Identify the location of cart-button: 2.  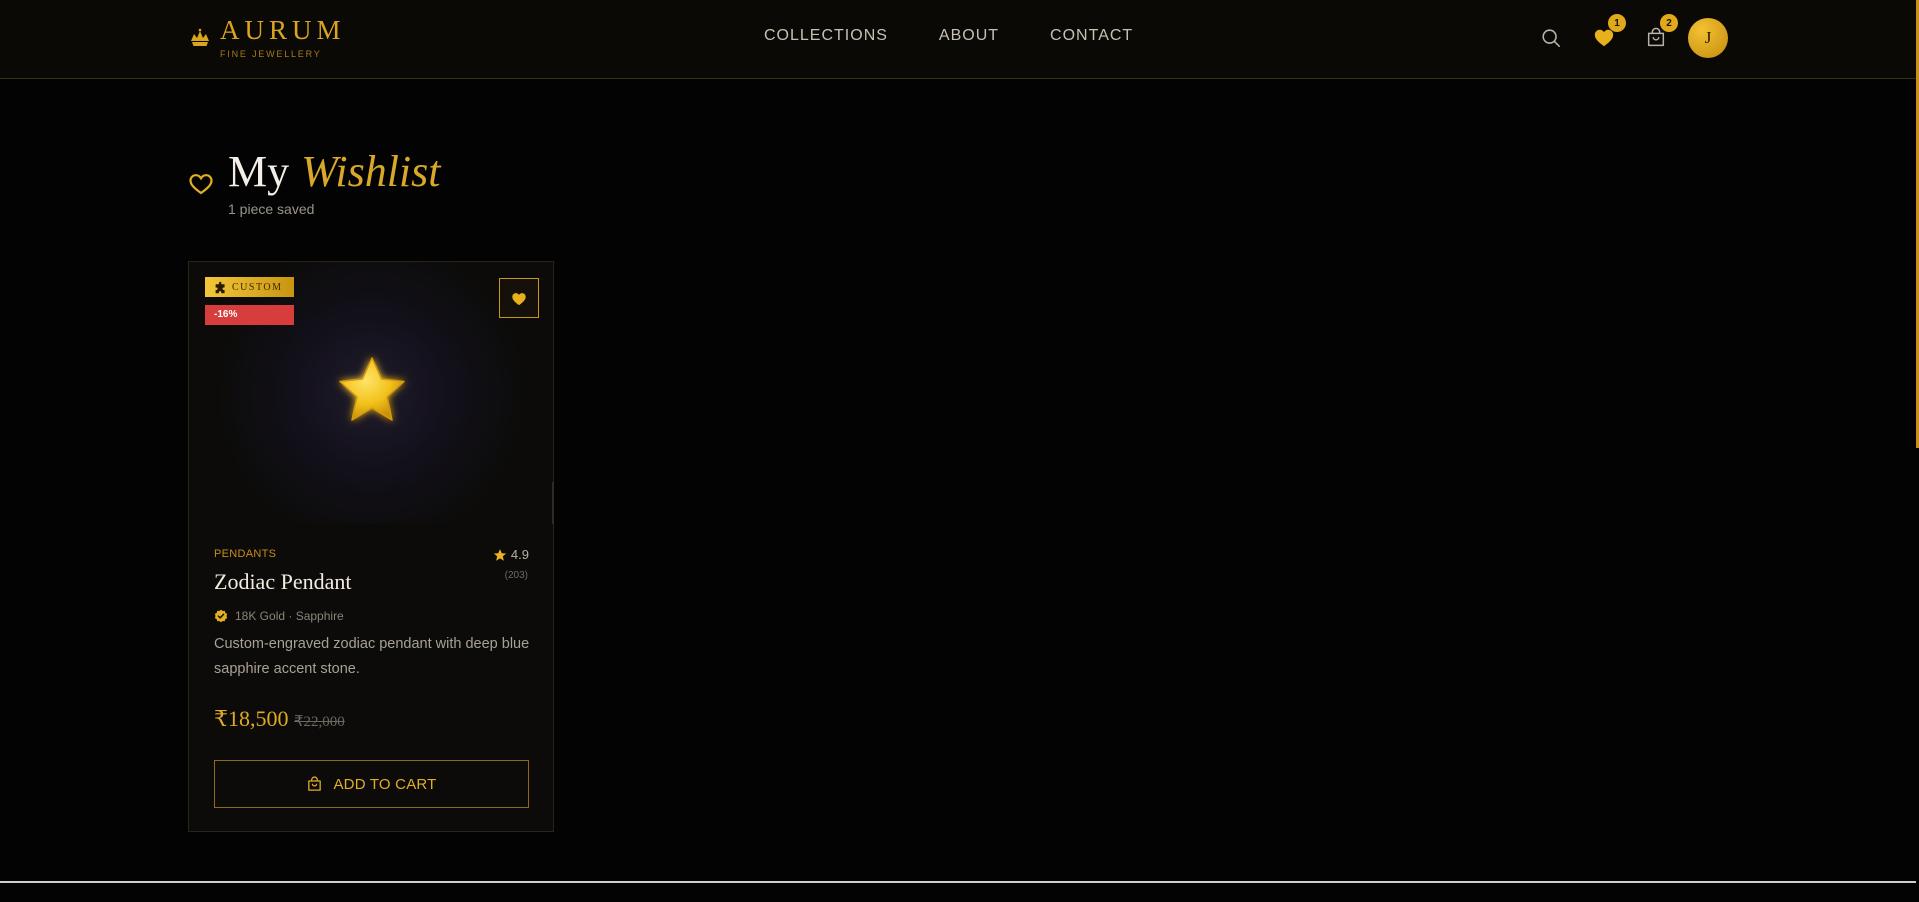
(1659, 34).